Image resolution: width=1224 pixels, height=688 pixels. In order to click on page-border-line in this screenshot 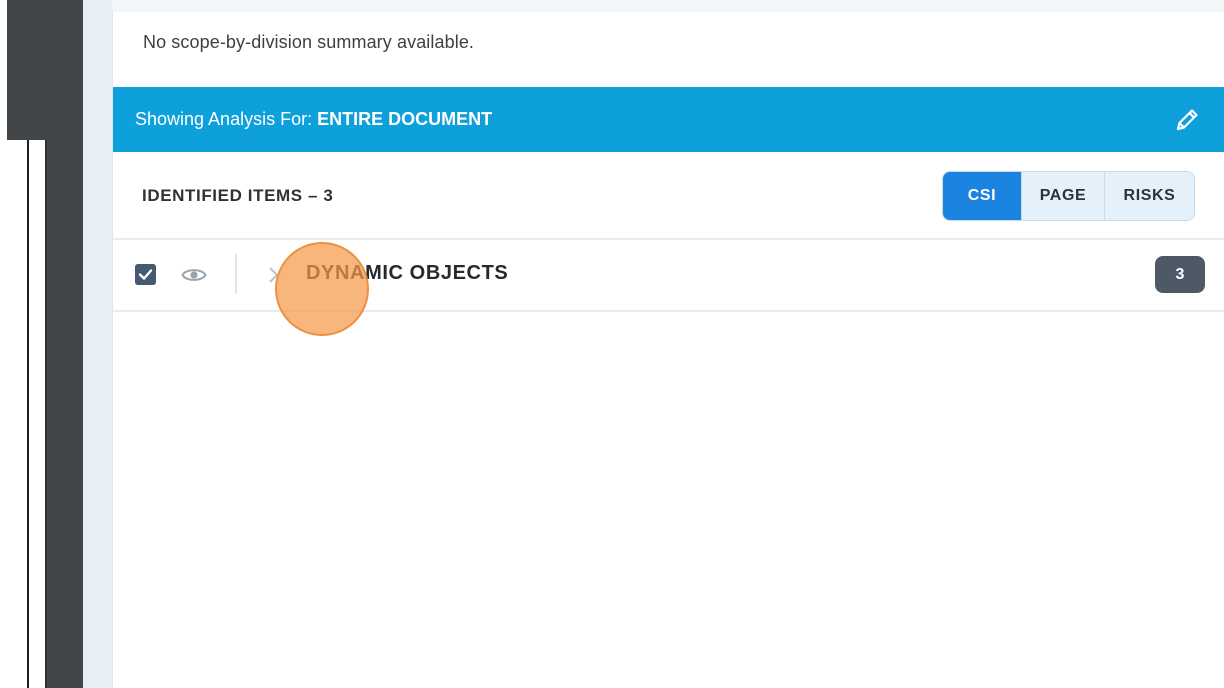, I will do `click(28, 414)`.